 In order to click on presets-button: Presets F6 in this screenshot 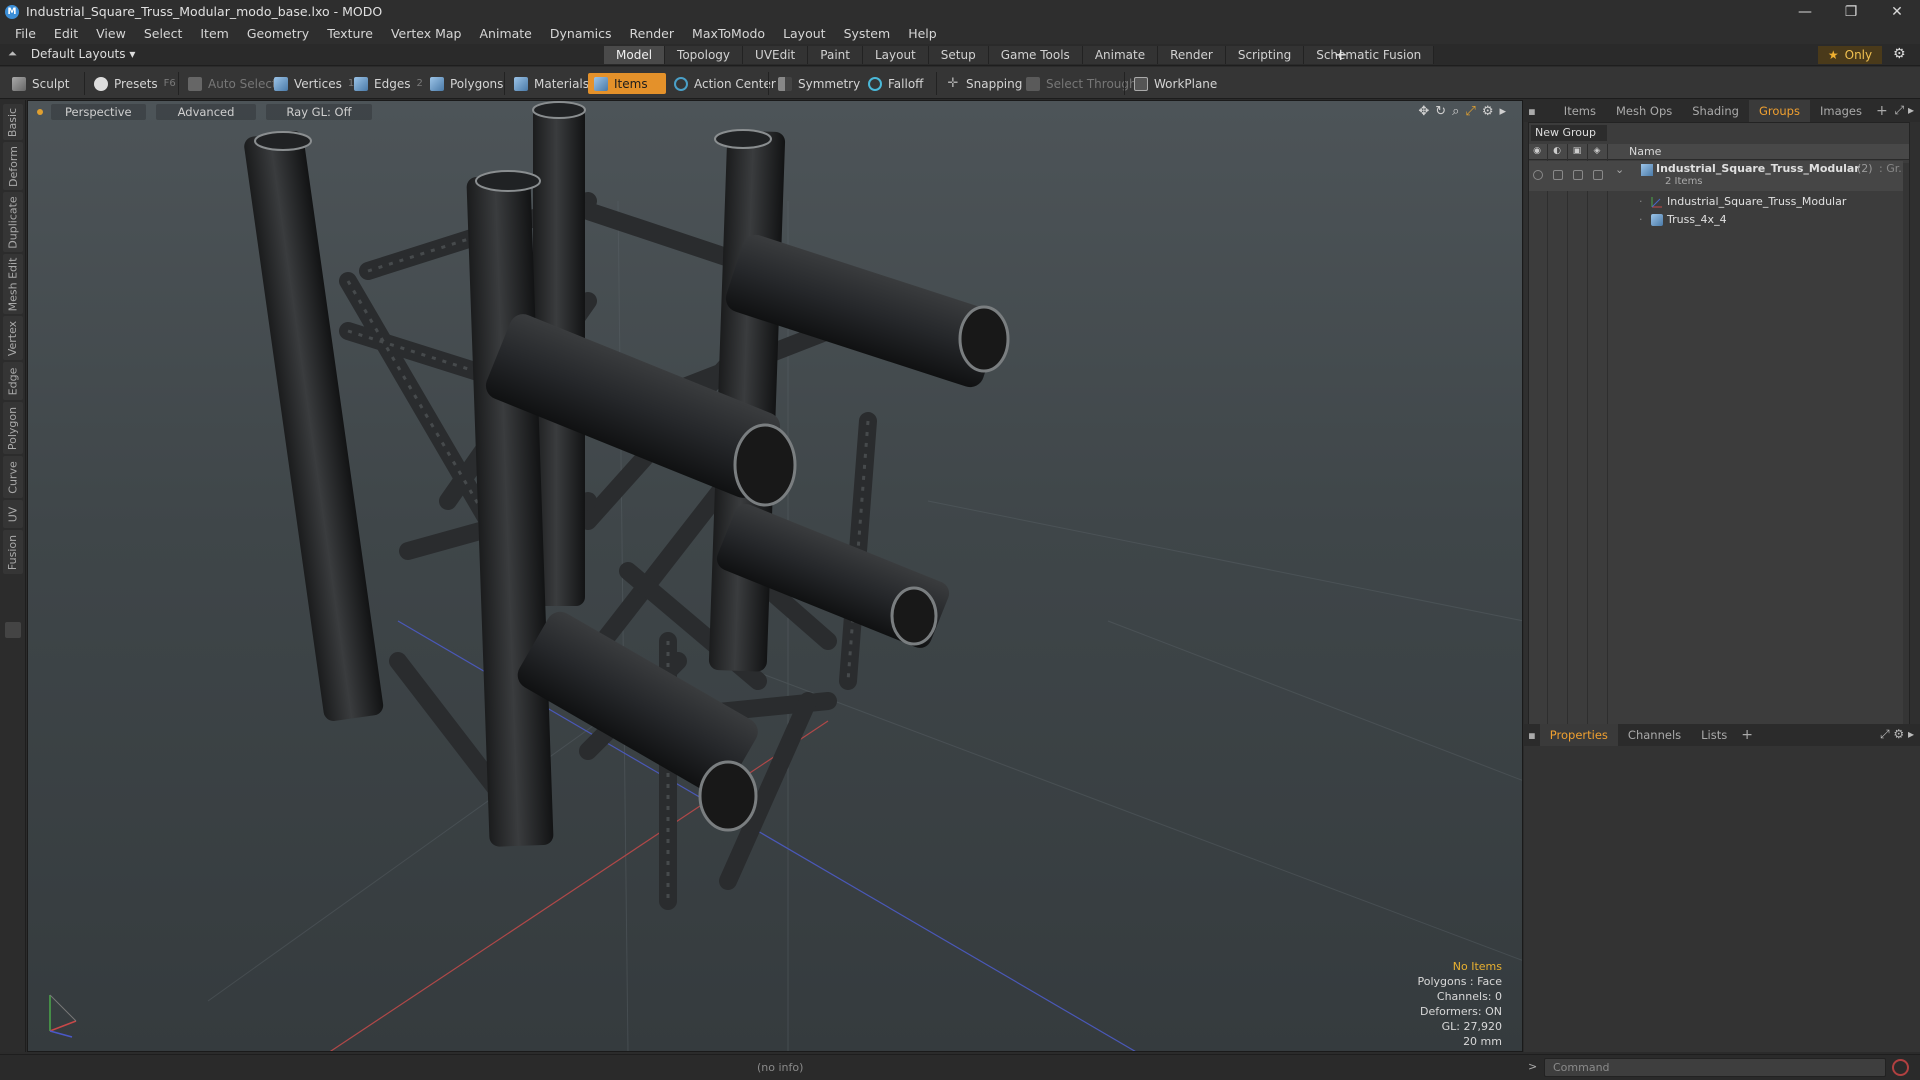, I will do `click(135, 83)`.